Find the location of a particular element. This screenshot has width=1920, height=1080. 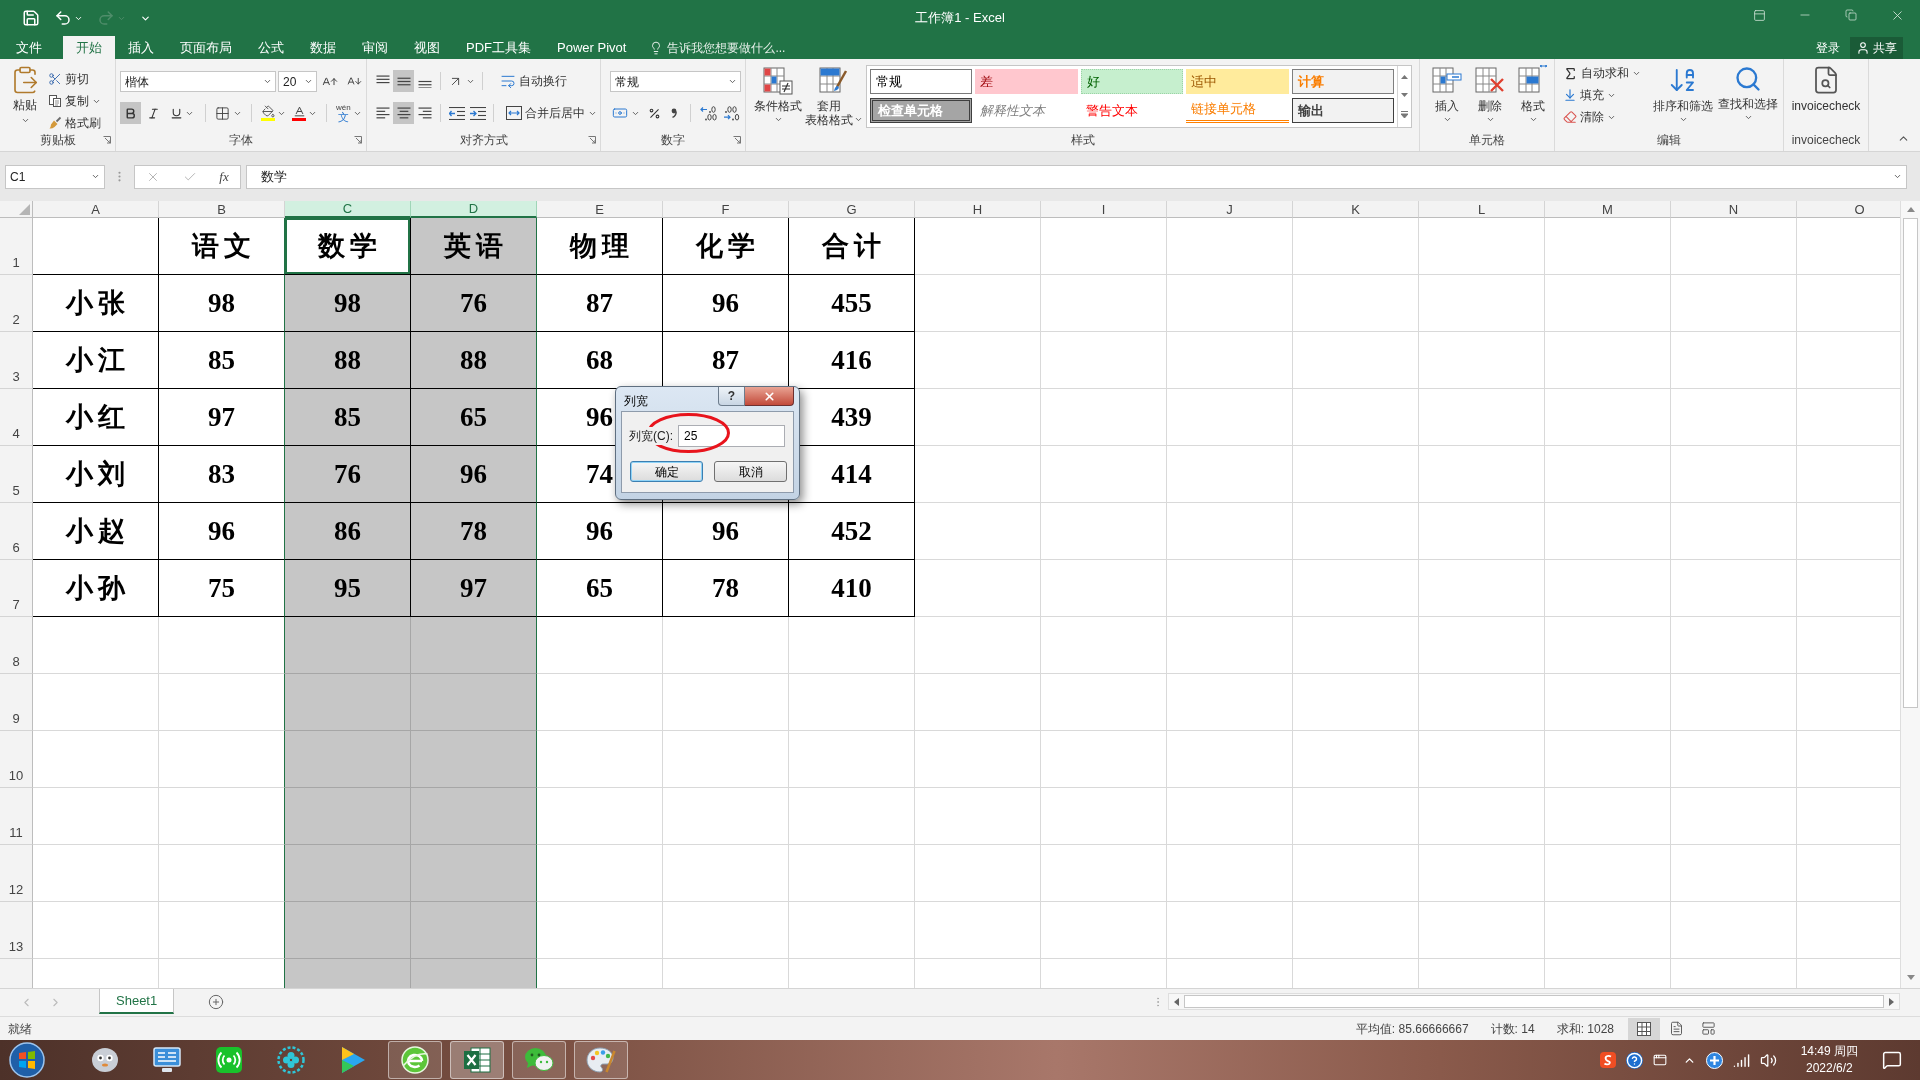

menu-tab: 审阅 is located at coordinates (375, 47).